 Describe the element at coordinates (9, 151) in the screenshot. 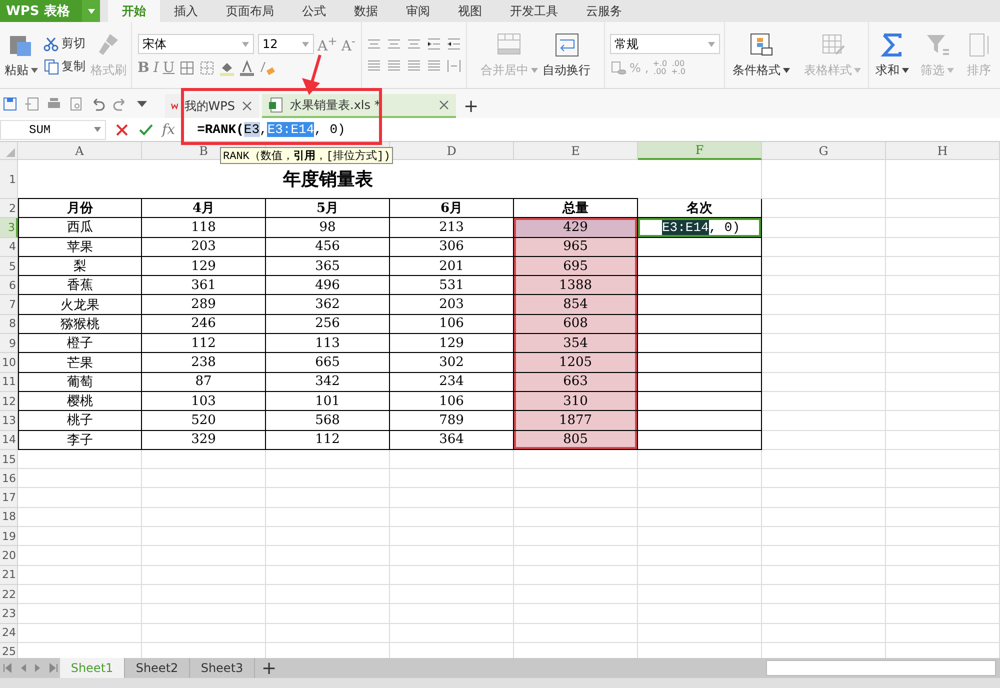

I see `select-all-corner` at that location.